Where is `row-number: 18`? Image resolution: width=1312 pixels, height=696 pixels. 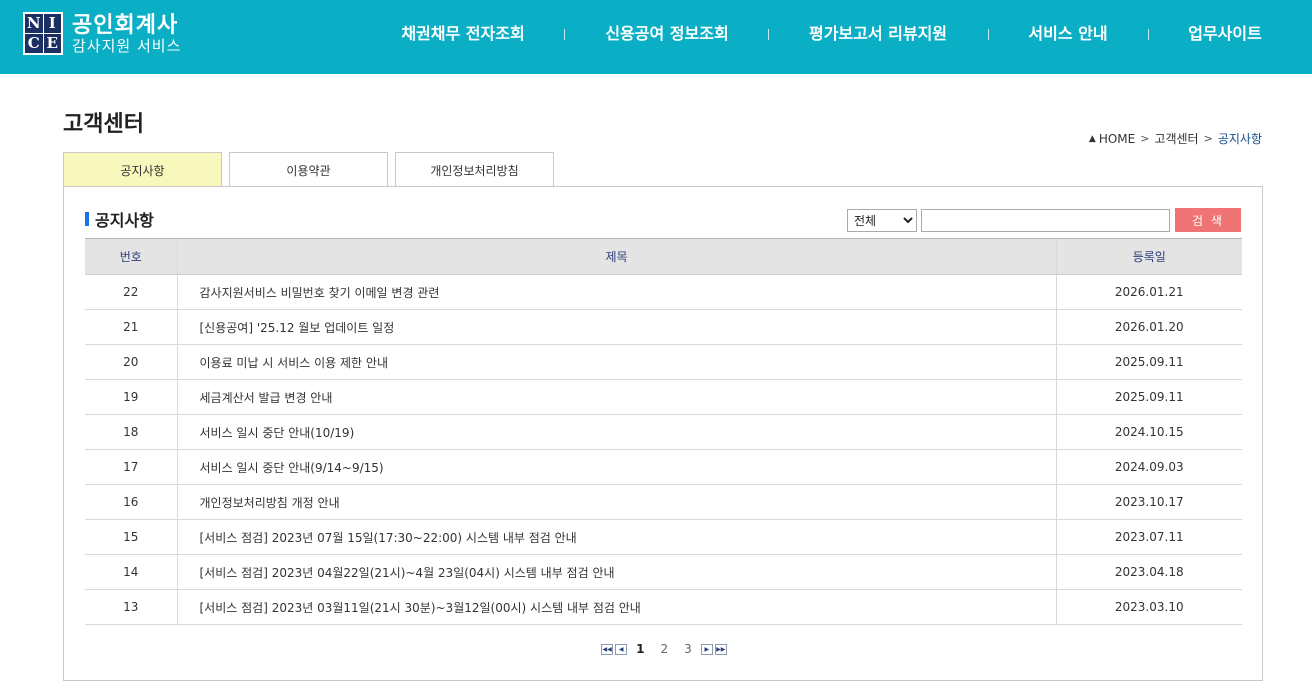
row-number: 18 is located at coordinates (131, 432).